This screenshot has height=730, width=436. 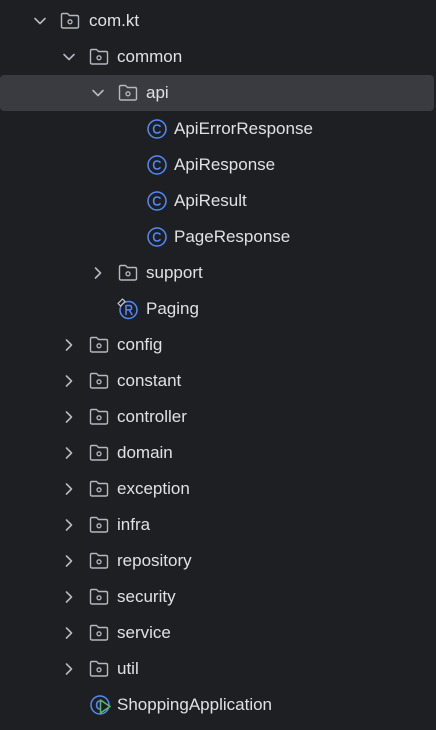 I want to click on tree-item-label: infra, so click(x=134, y=524).